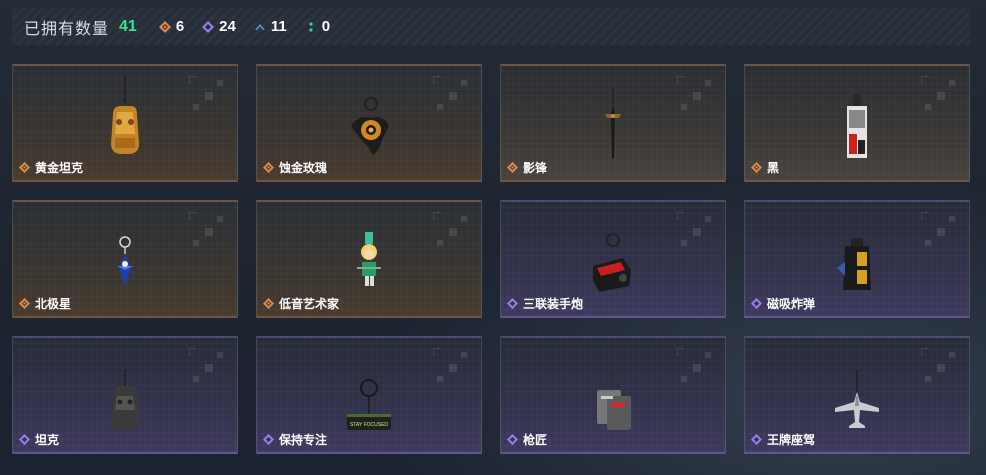 This screenshot has height=475, width=986. I want to click on charm-card-north-star: 北极星, so click(125, 259).